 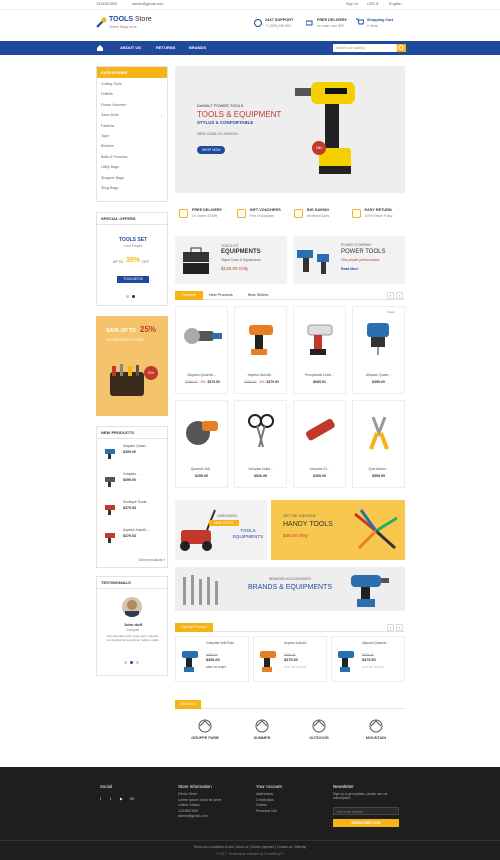 I want to click on tab-best: Best Sellers, so click(x=258, y=295).